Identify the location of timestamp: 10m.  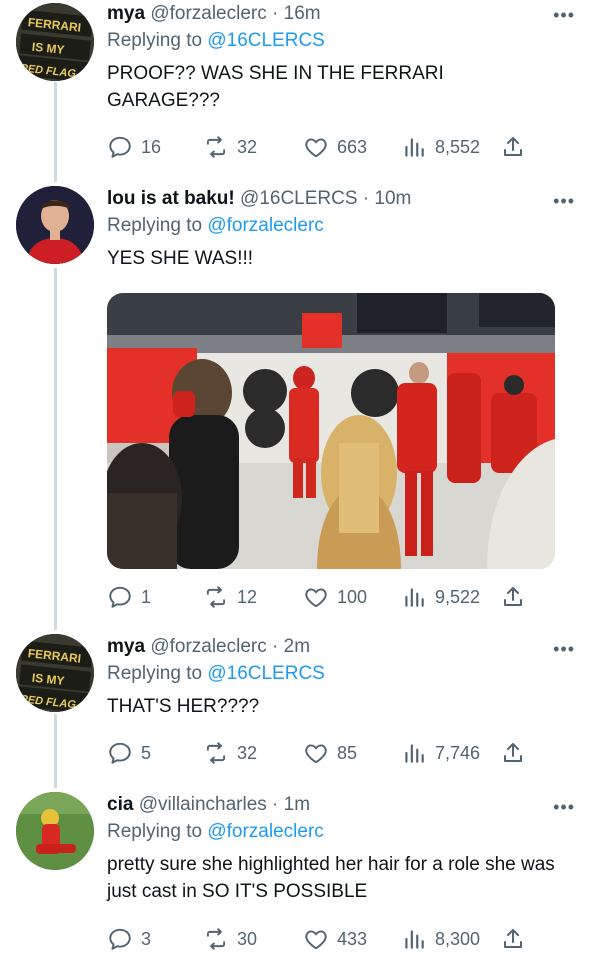
(392, 198).